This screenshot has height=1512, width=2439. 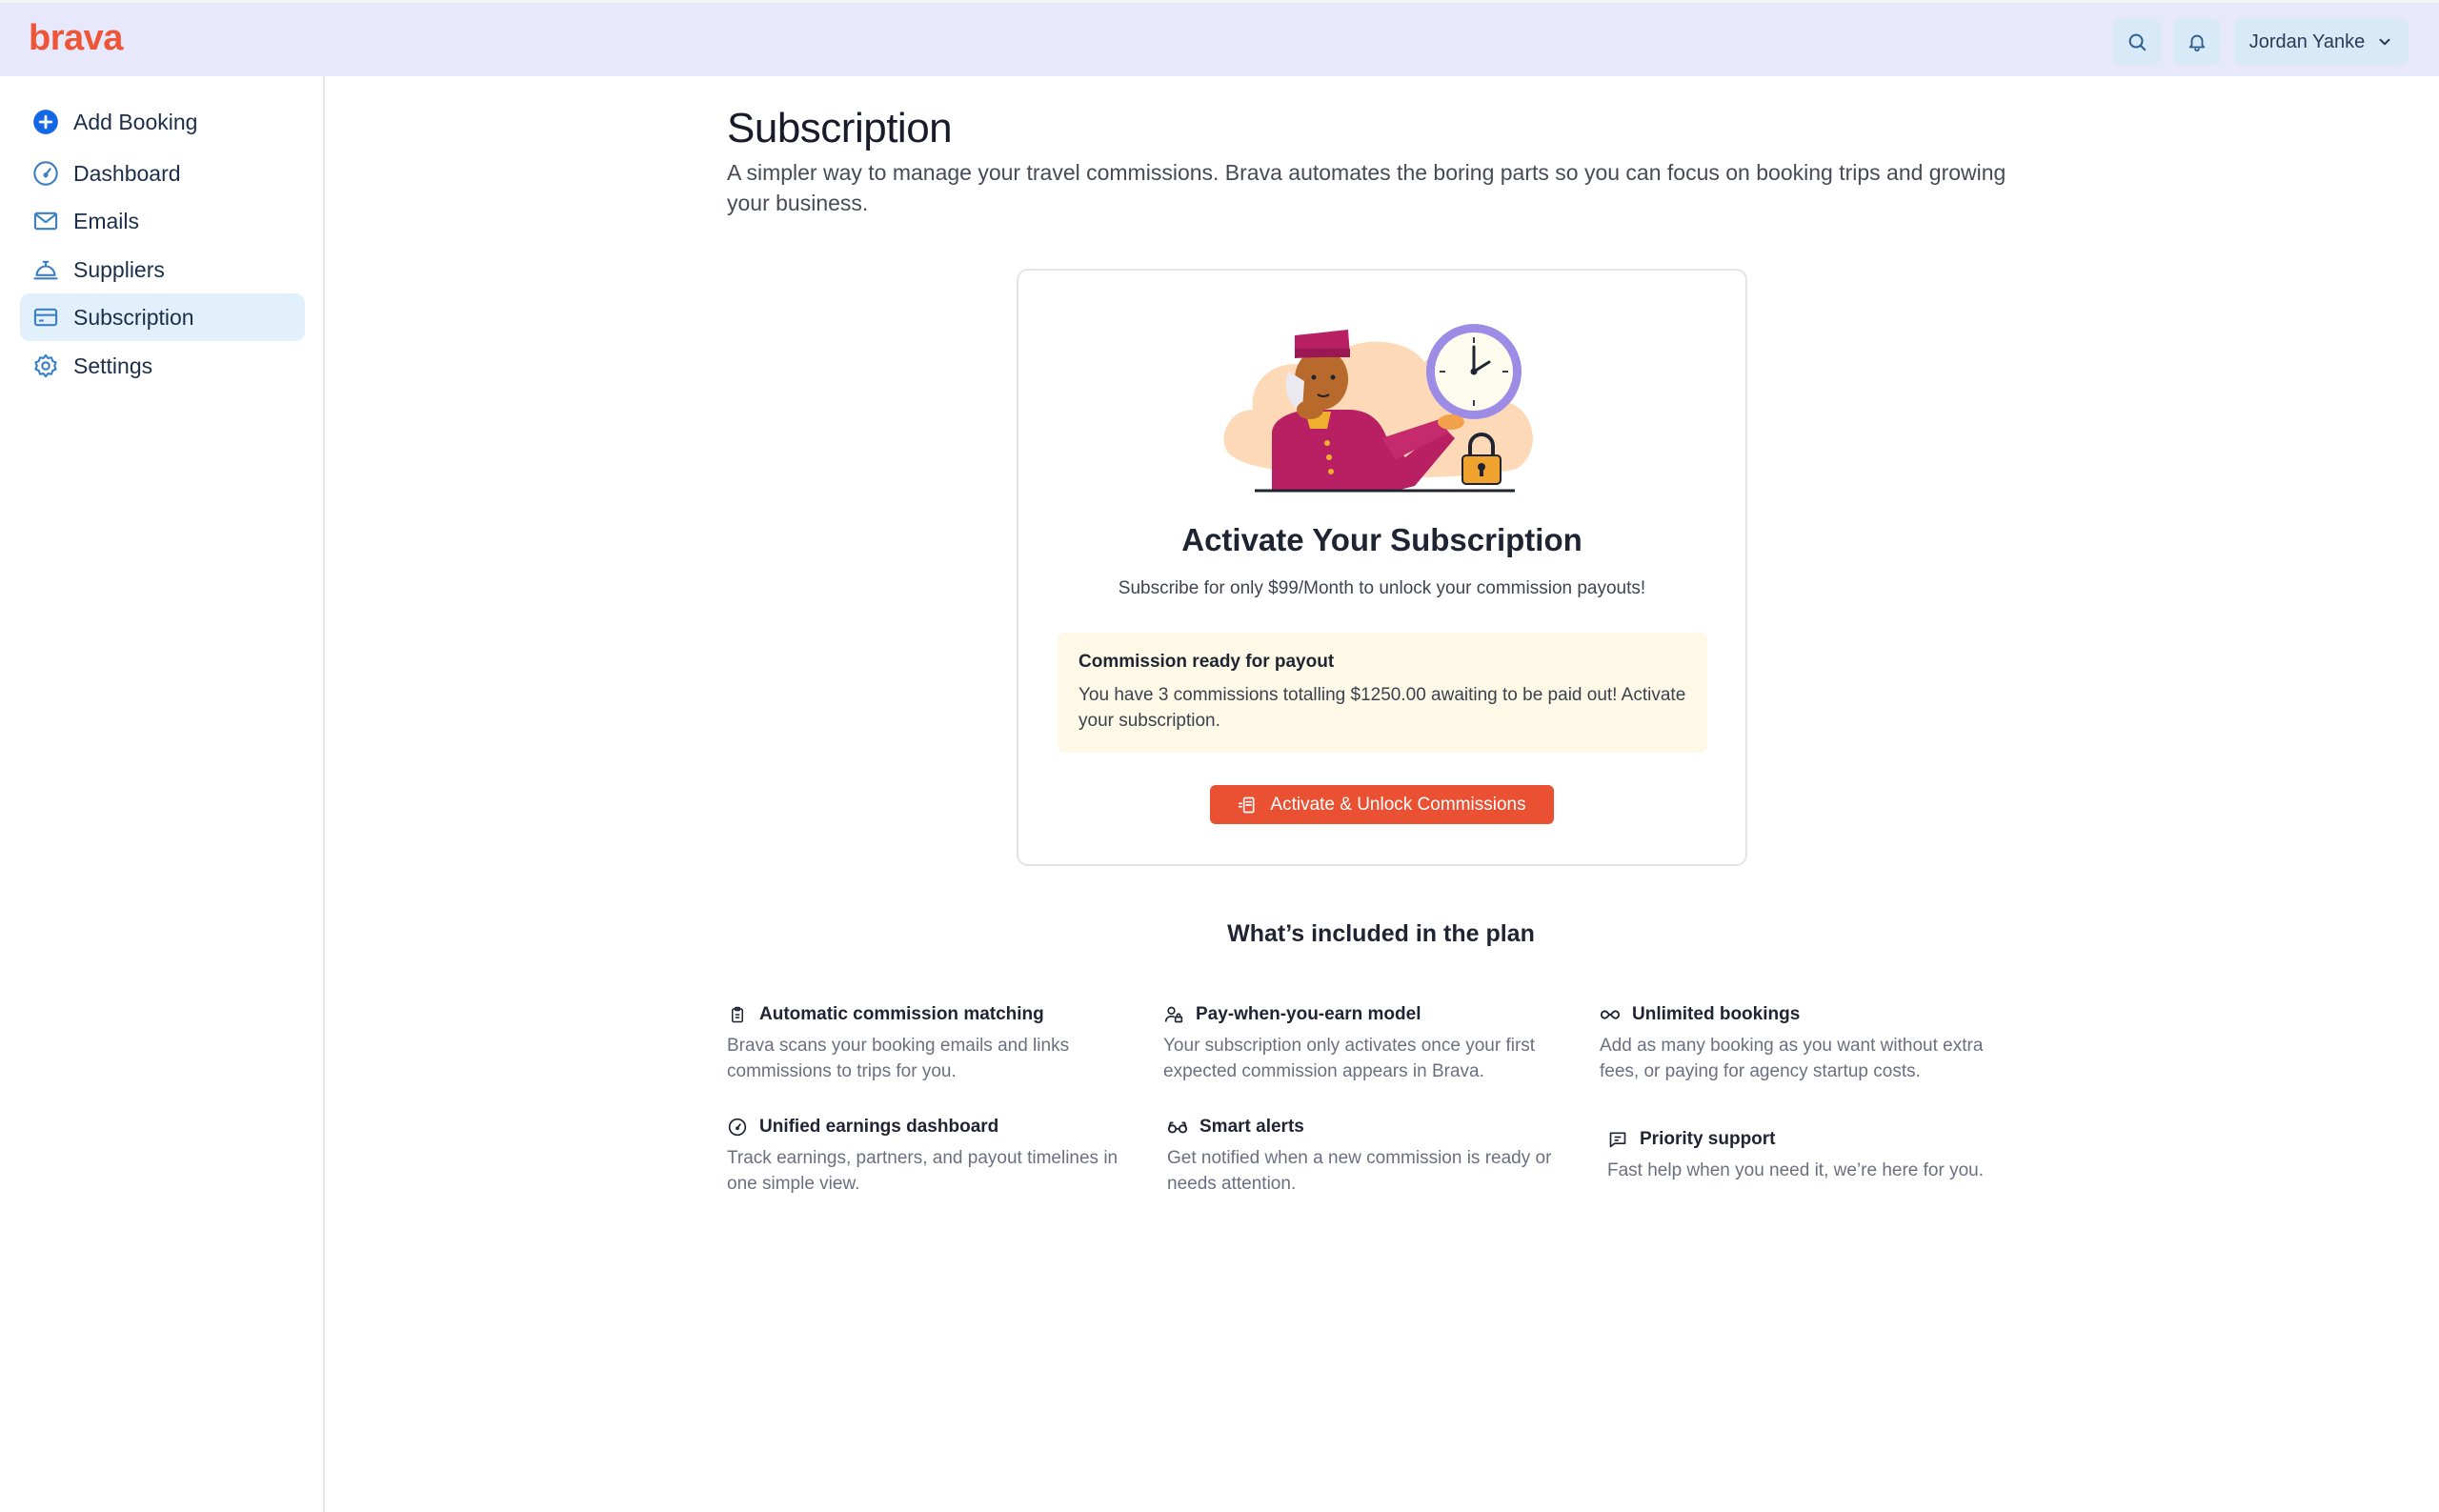 I want to click on glasses-icon, so click(x=1177, y=1128).